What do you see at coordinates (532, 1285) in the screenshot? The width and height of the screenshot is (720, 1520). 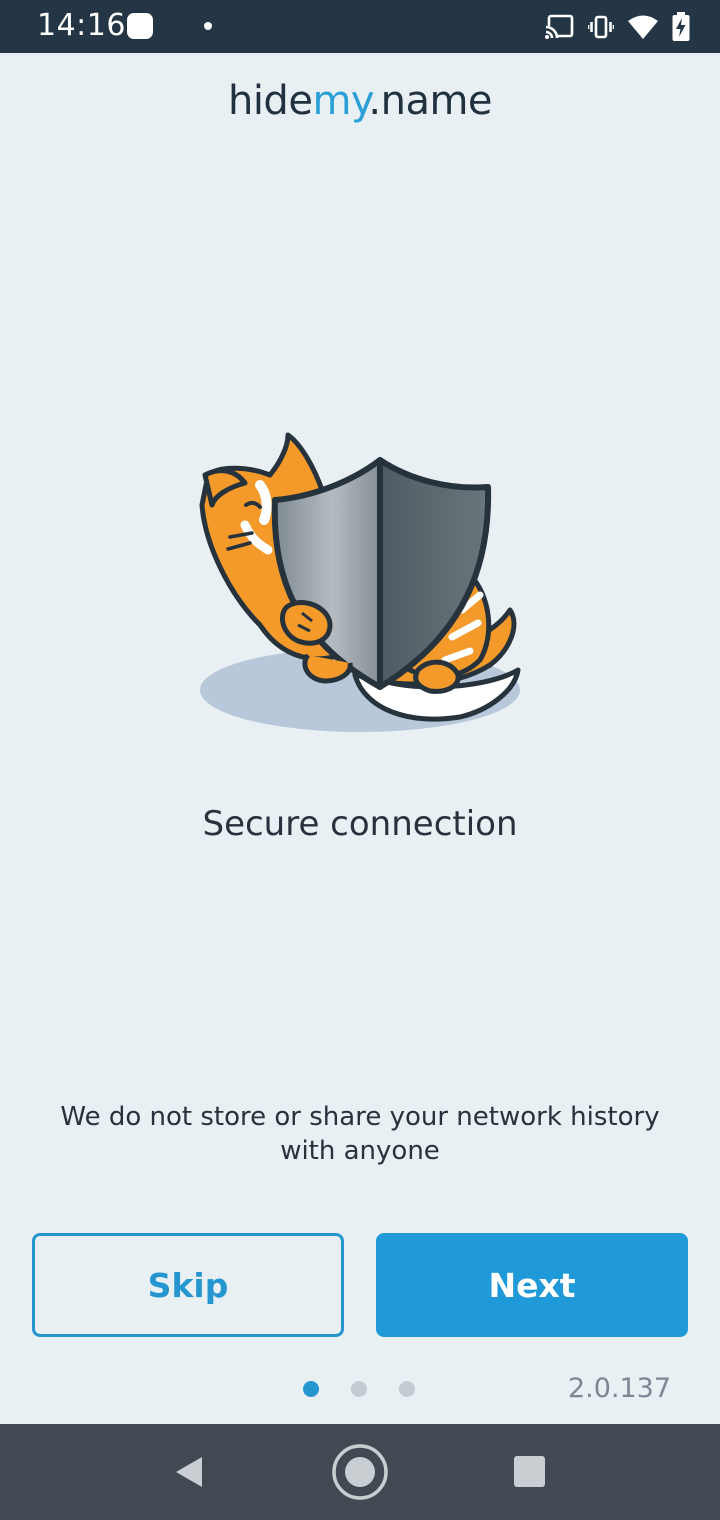 I see `next-button: Next` at bounding box center [532, 1285].